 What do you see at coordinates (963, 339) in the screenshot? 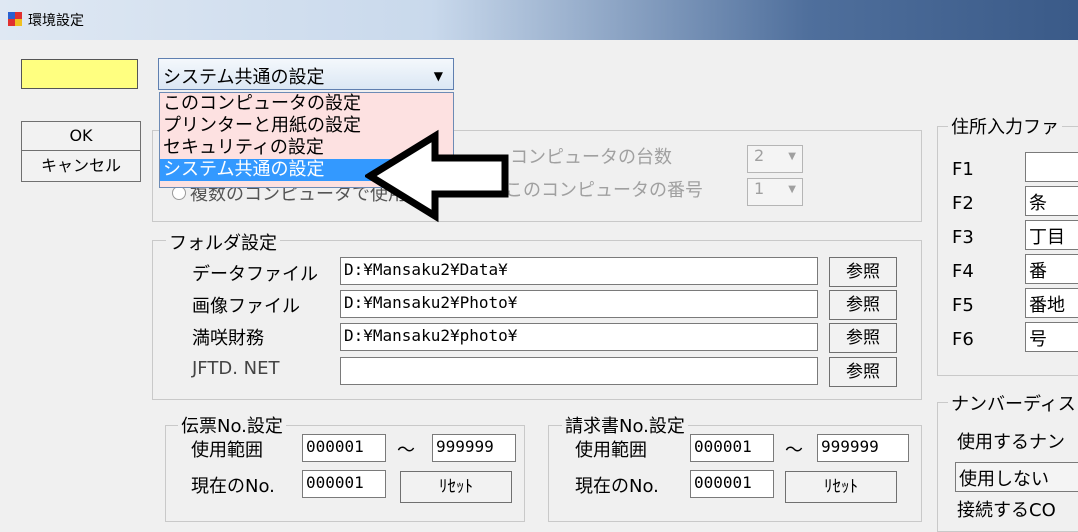
I see `address-key-f6: F6` at bounding box center [963, 339].